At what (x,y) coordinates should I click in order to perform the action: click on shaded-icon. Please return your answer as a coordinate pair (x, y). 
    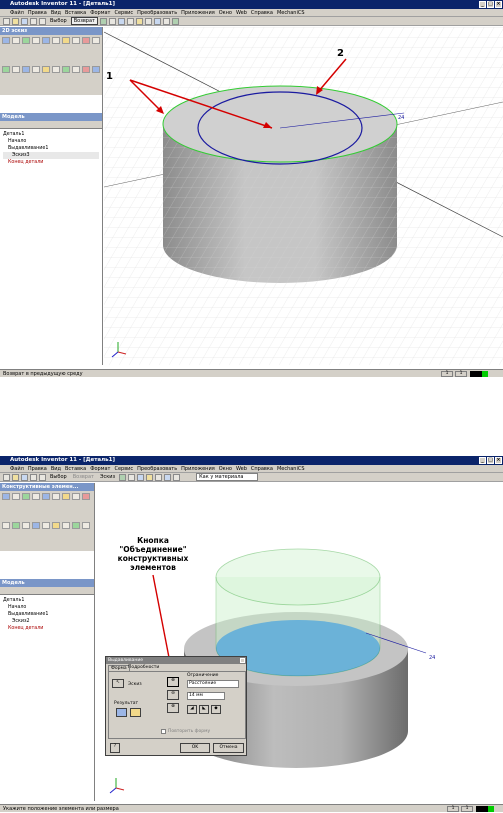
    Looking at the image, I should click on (159, 477).